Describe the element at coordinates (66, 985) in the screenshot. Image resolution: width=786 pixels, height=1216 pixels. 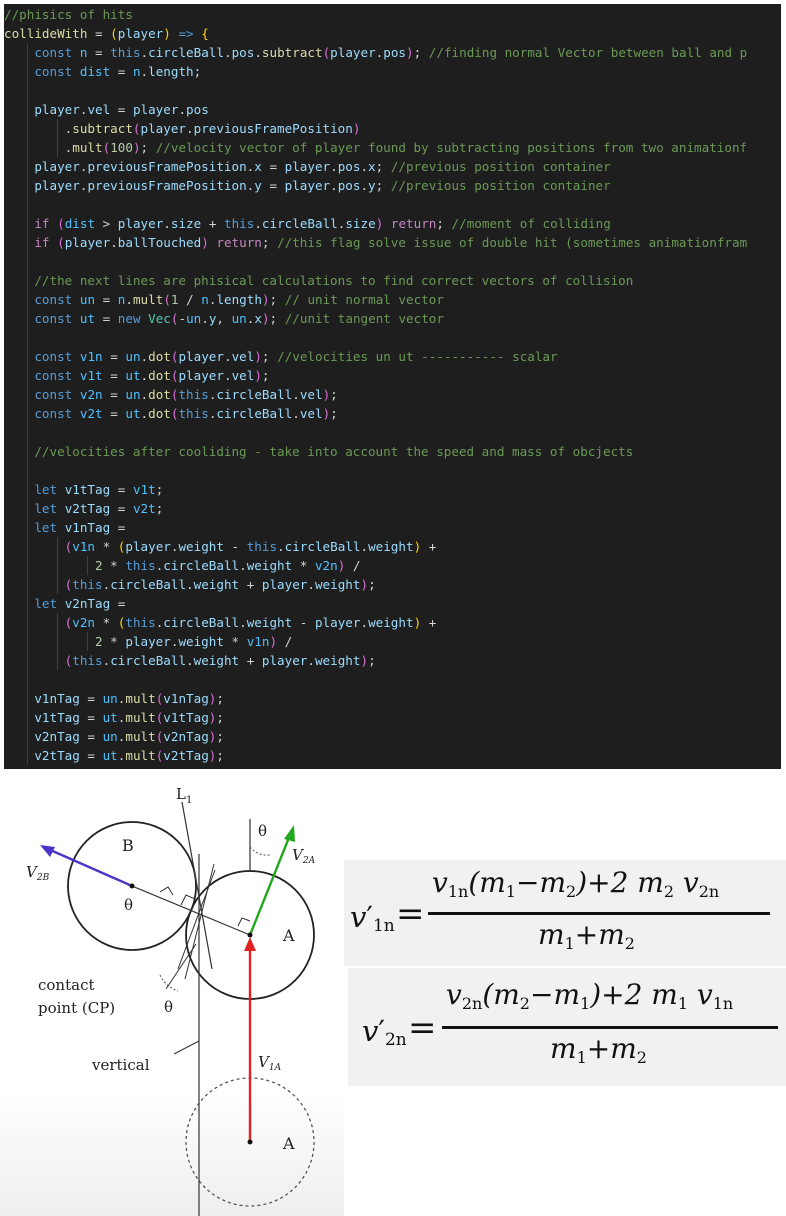
I see `label-contact: contact` at that location.